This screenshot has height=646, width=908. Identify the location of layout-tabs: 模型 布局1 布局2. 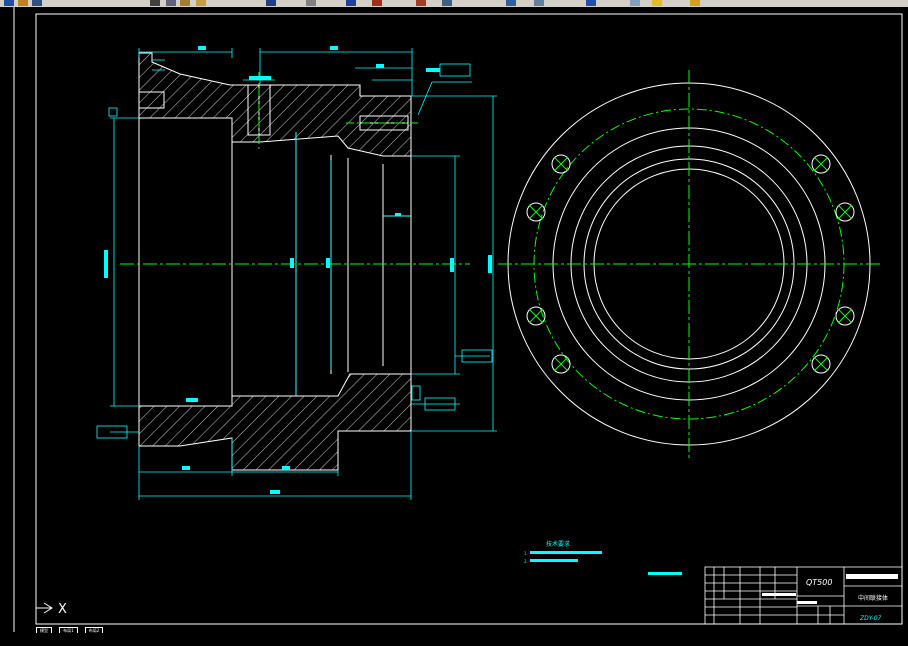
(106, 630).